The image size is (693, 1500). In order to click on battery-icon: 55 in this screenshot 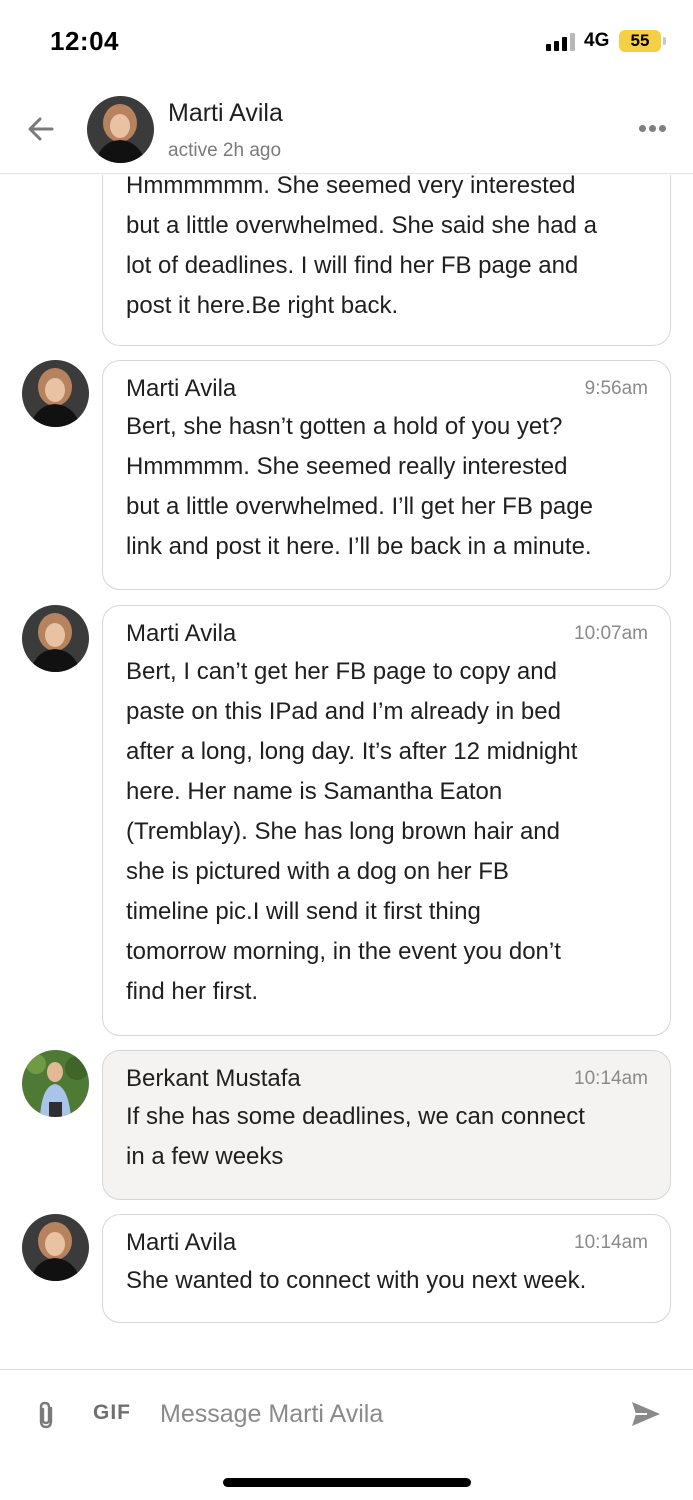, I will do `click(640, 41)`.